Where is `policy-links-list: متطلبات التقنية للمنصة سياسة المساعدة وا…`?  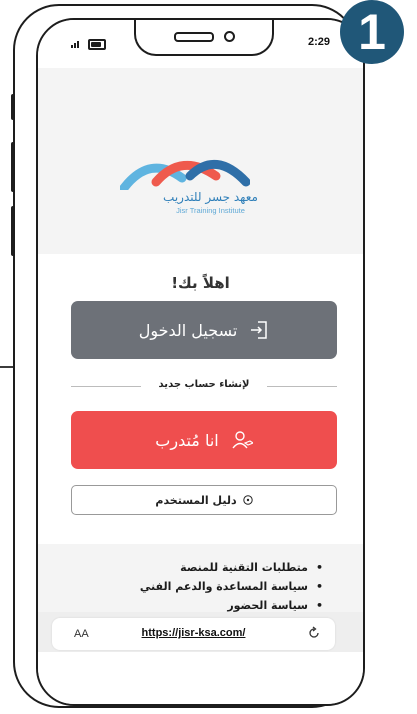 policy-links-list: متطلبات التقنية للمنصة سياسة المساعدة وا… is located at coordinates (231, 586).